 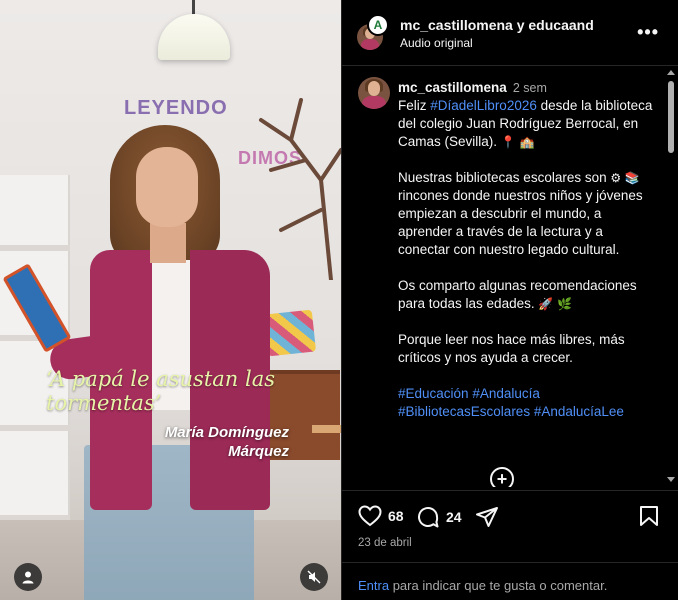 I want to click on more-options-button: •••, so click(x=648, y=32).